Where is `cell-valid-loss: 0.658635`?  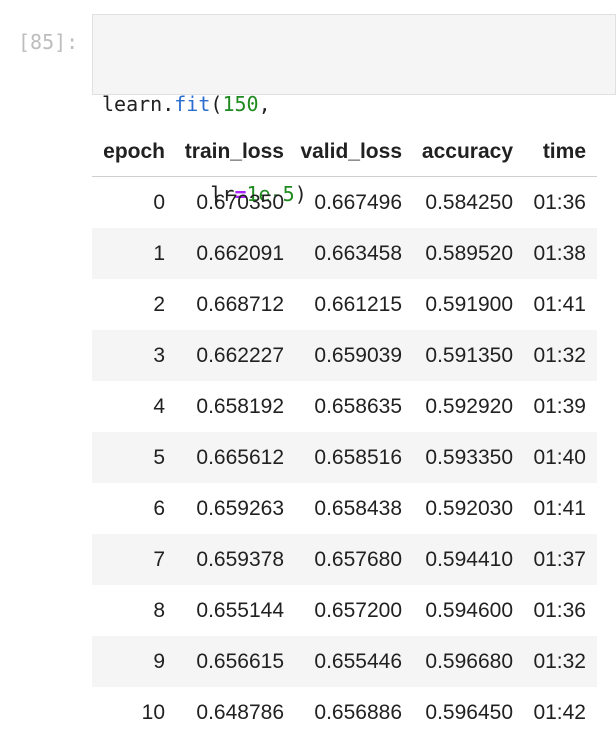 cell-valid-loss: 0.658635 is located at coordinates (358, 406).